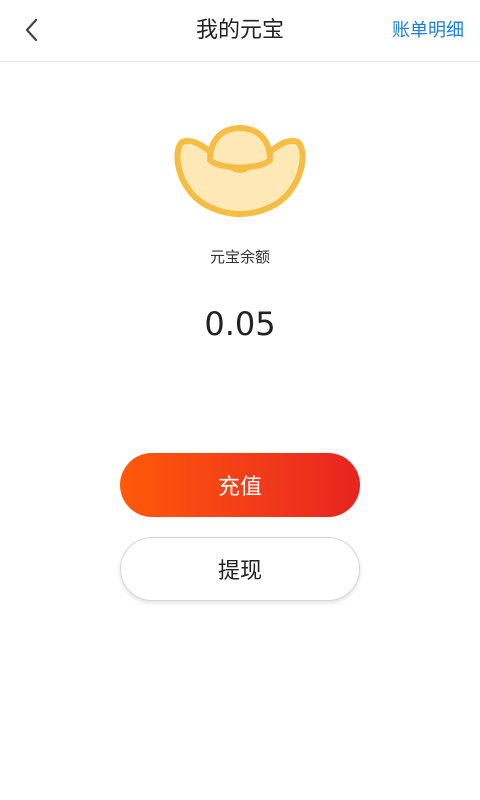  What do you see at coordinates (240, 31) in the screenshot?
I see `header-bar: 我的元宝 账单明细` at bounding box center [240, 31].